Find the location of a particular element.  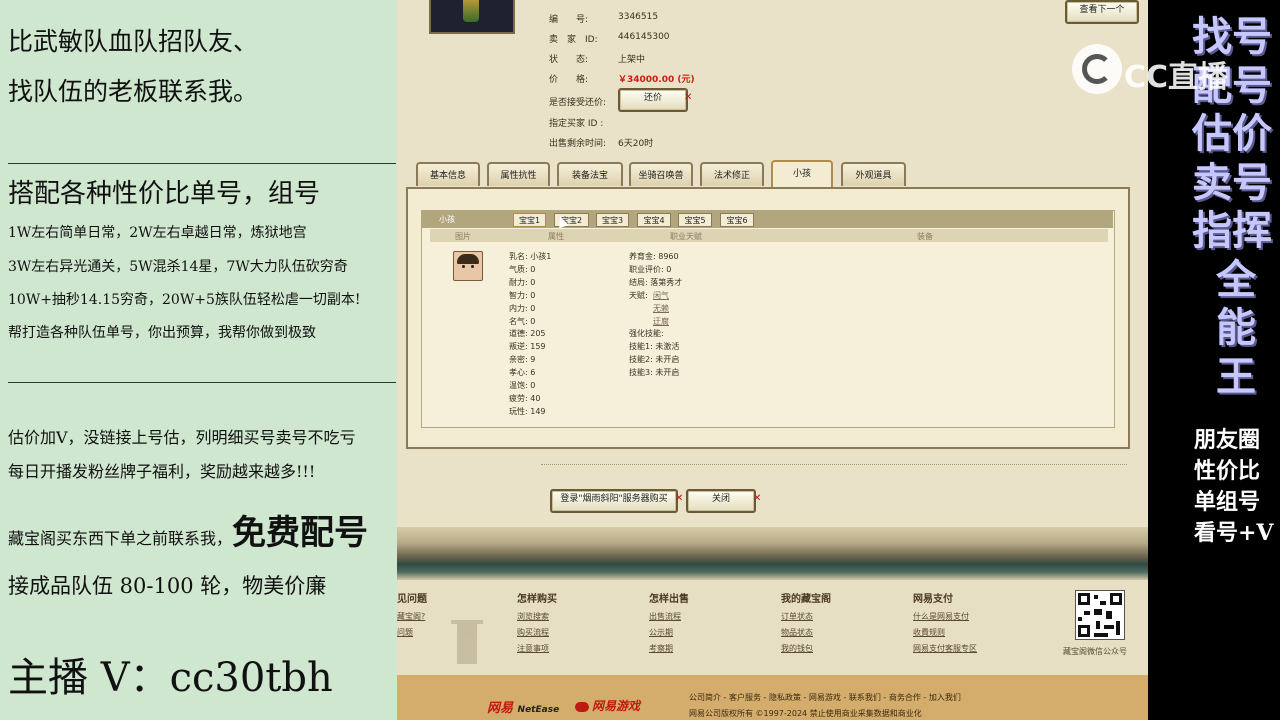

promo-line-1: 比武敏队血队招队友、 is located at coordinates (133, 41).